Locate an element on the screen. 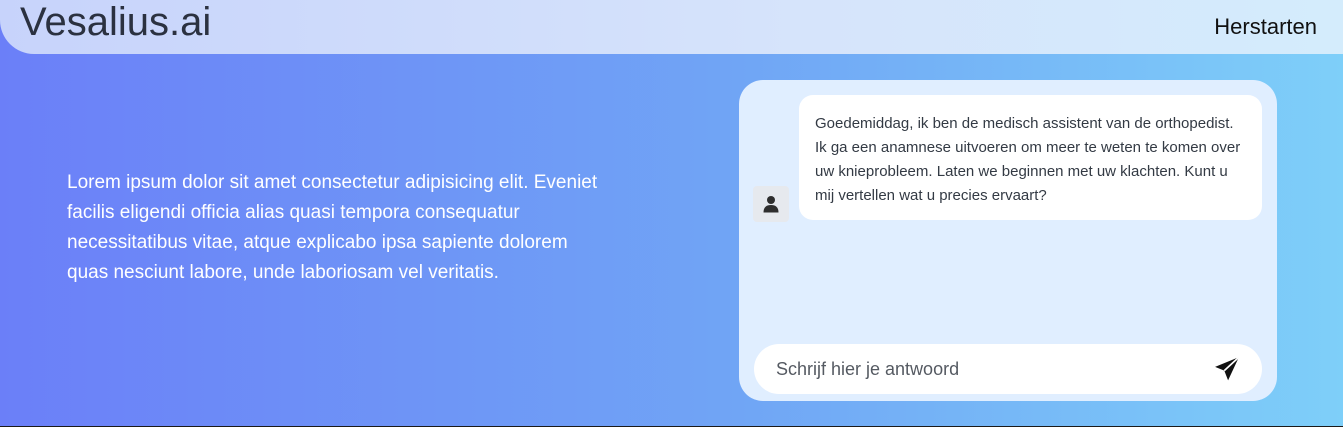  answer-input is located at coordinates (986, 369).